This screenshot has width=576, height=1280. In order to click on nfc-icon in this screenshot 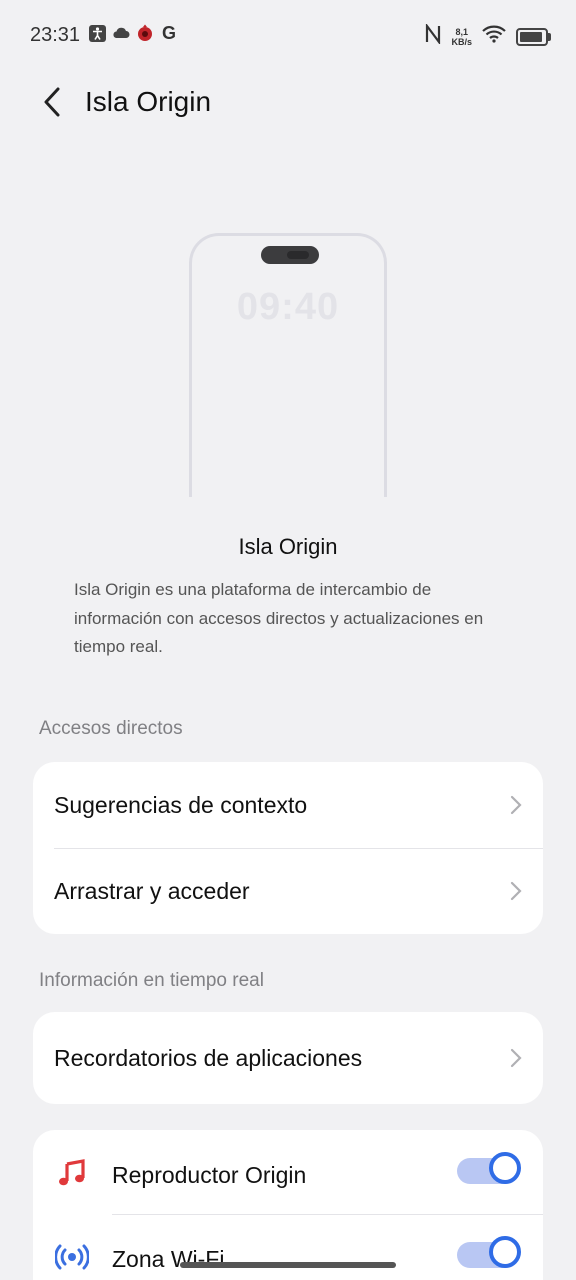, I will do `click(433, 35)`.